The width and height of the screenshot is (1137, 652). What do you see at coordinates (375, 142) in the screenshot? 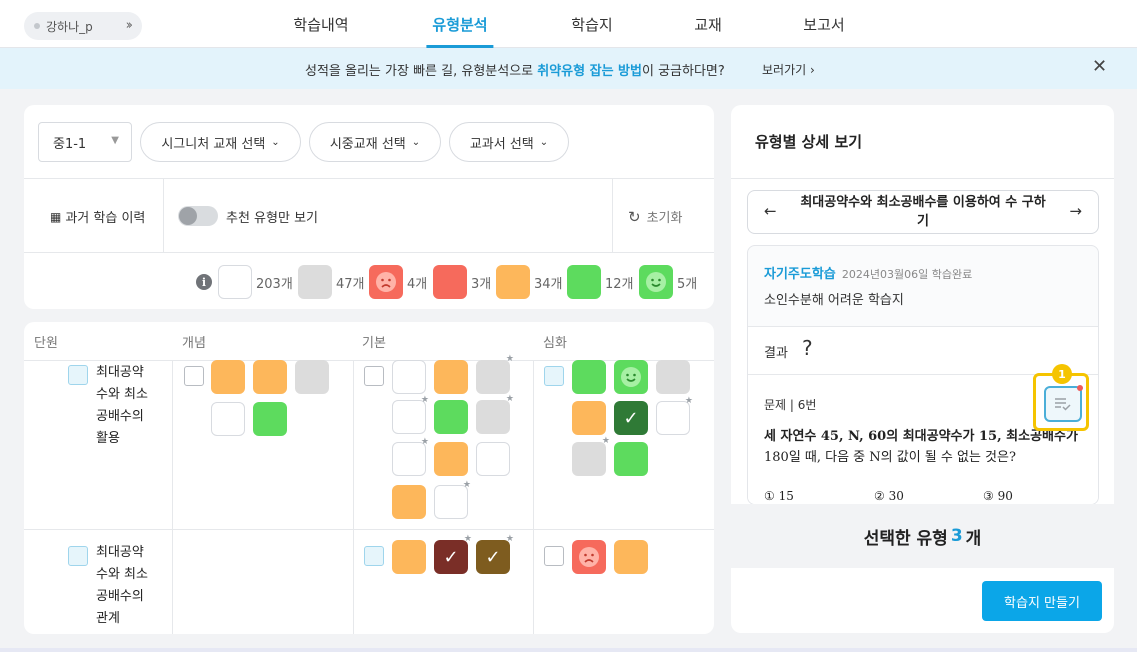
I see `market-book-select: 시중교재 선택 ⌄` at bounding box center [375, 142].